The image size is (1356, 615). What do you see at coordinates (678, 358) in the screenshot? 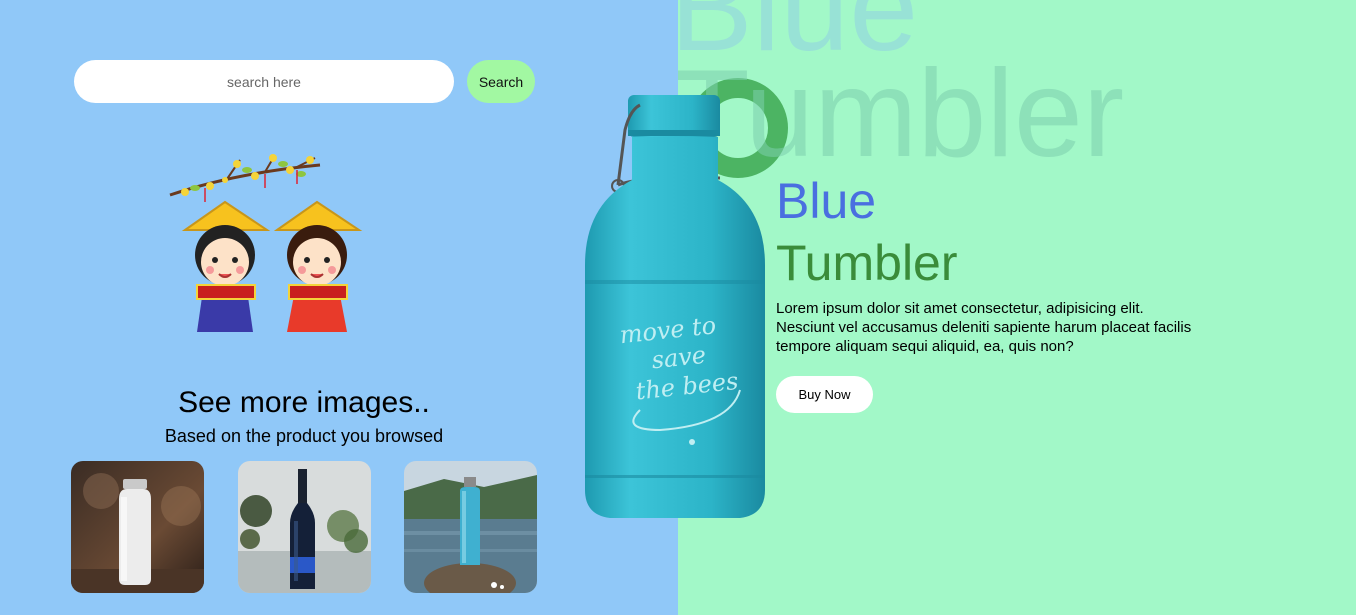
I see `svg-text: save` at bounding box center [678, 358].